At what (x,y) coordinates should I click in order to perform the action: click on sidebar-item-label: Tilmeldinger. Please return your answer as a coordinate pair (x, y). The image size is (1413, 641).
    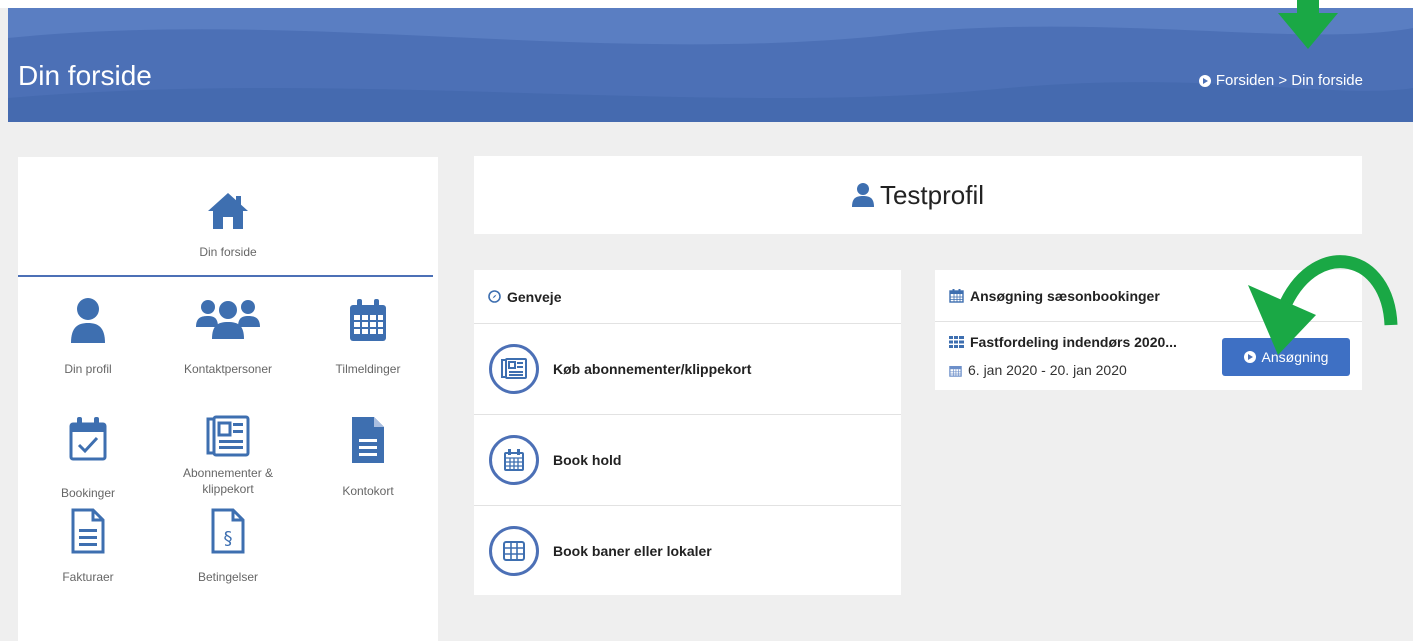
    Looking at the image, I should click on (368, 369).